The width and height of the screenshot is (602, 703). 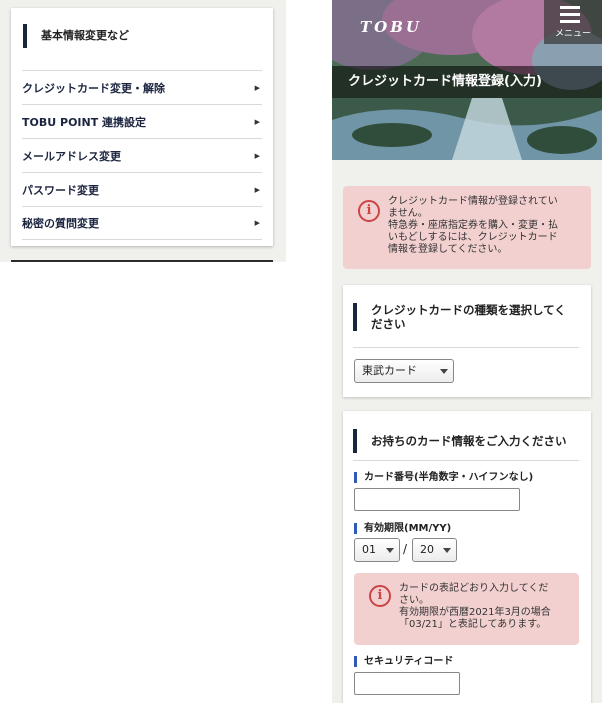 I want to click on menu-item-email: メールアドレス変更 ▶, so click(x=142, y=155).